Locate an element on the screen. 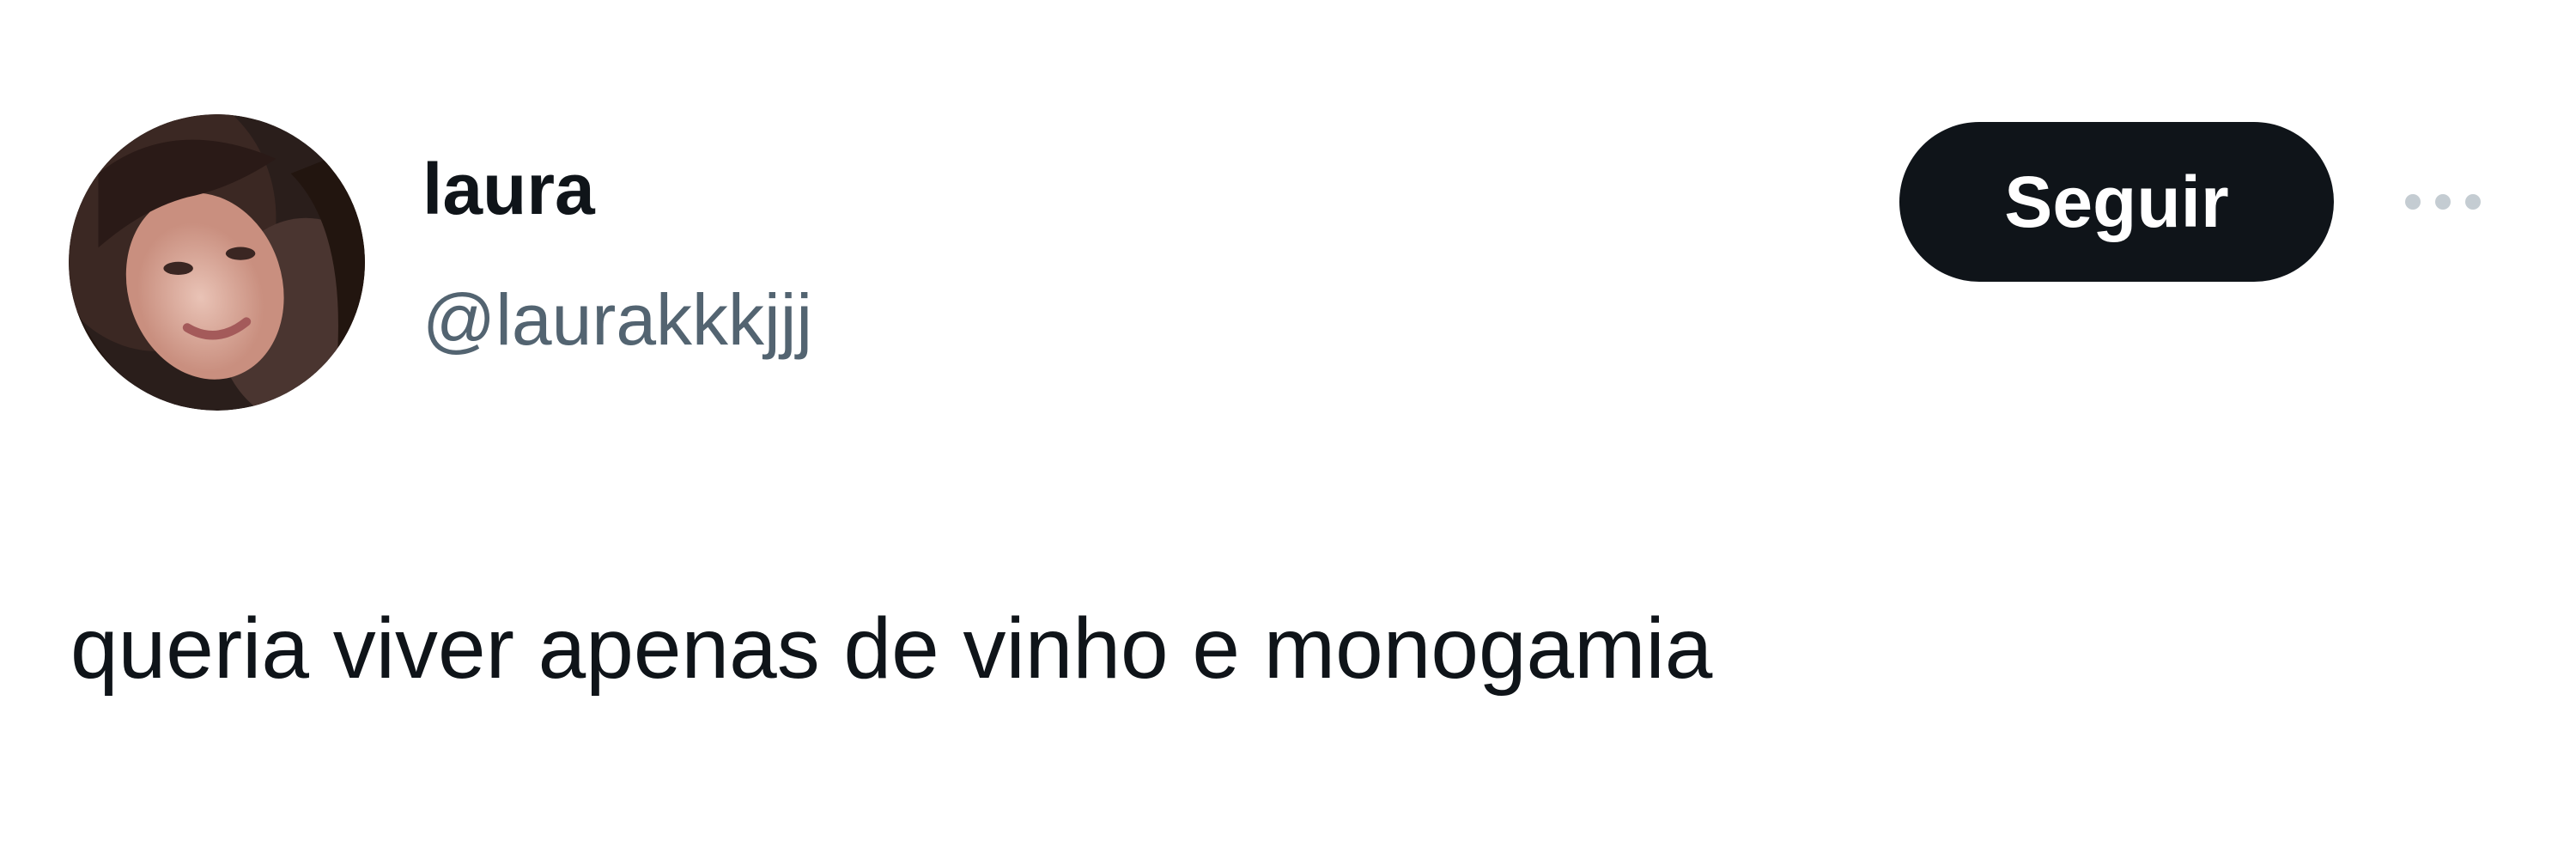 The width and height of the screenshot is (2576, 859). more-options-button is located at coordinates (2443, 202).